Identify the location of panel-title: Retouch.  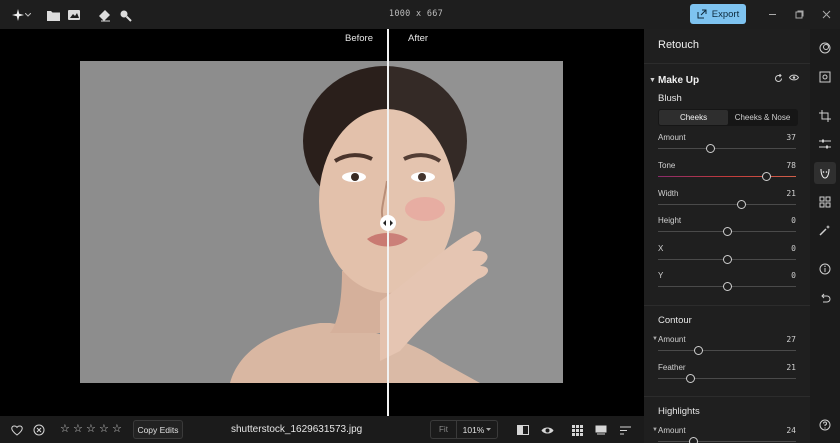
(678, 45).